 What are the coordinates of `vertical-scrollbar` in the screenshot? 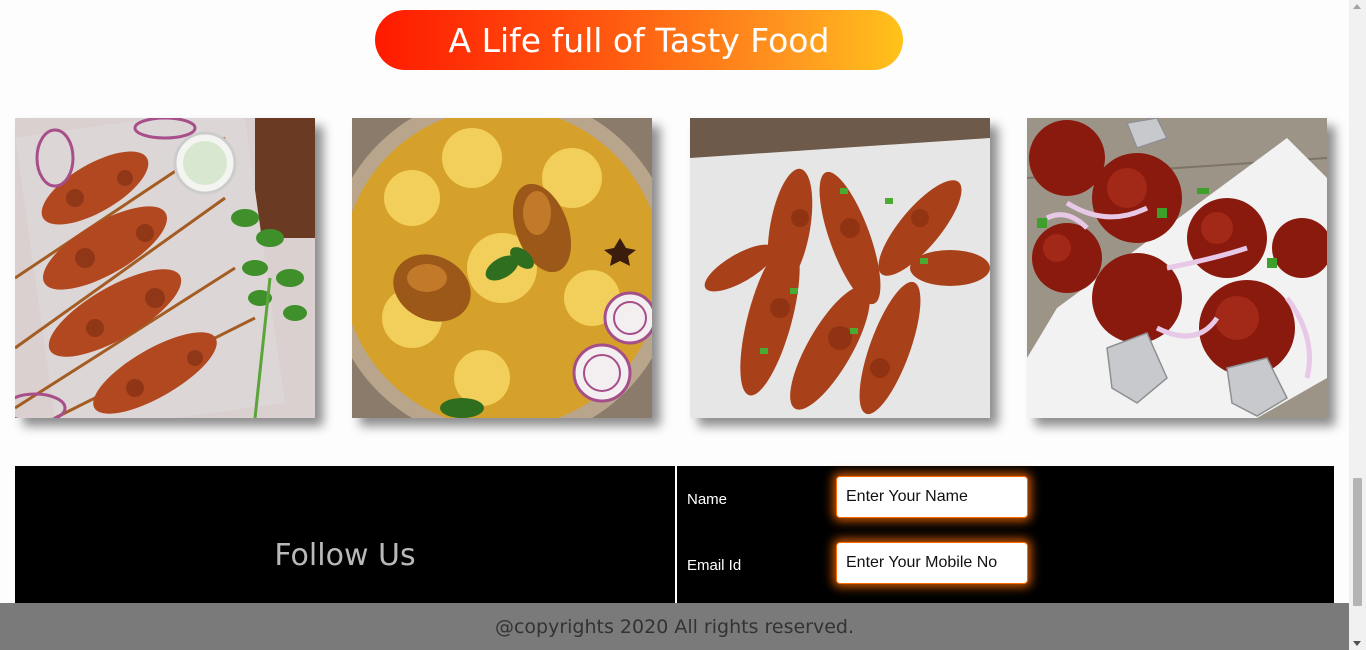 It's located at (1357, 325).